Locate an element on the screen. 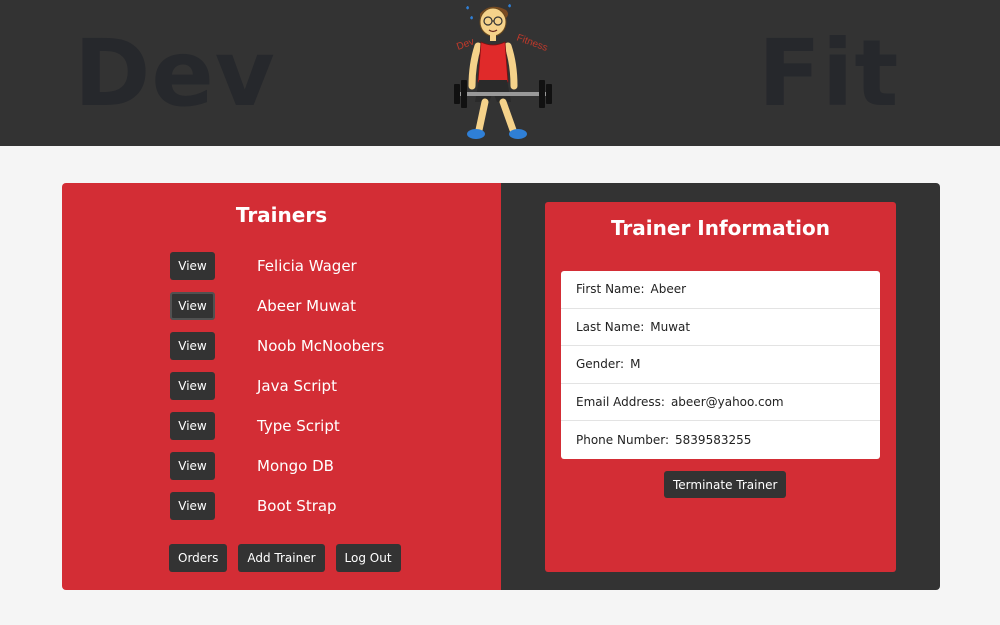 The height and width of the screenshot is (625, 1000). trainer-name: Noob McNoobers is located at coordinates (321, 346).